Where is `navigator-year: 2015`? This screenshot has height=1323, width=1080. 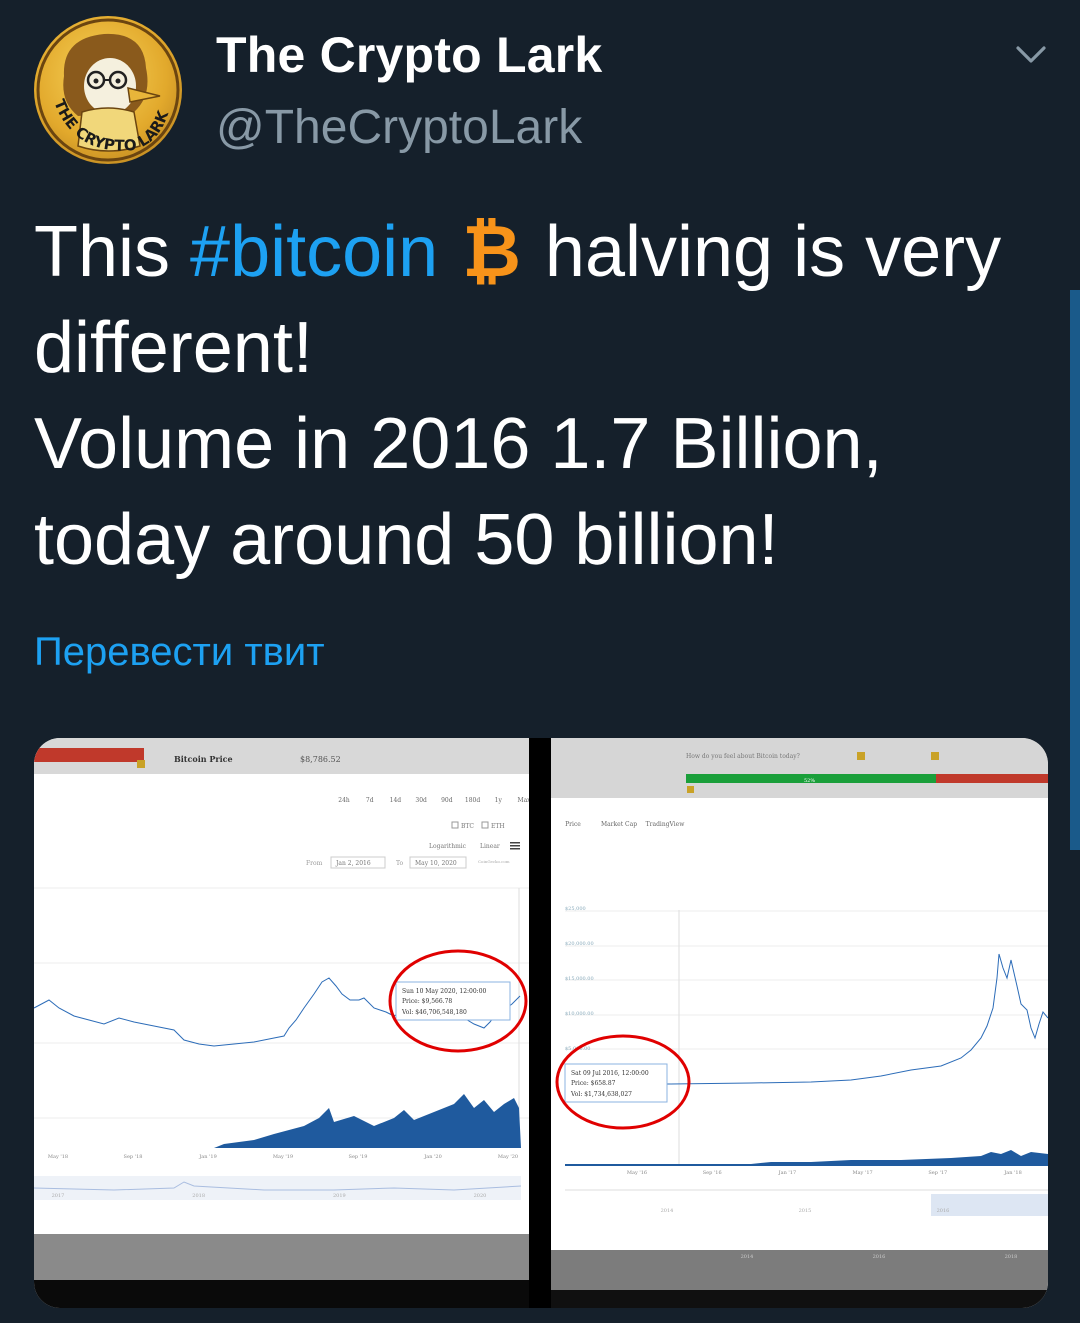 navigator-year: 2015 is located at coordinates (805, 1211).